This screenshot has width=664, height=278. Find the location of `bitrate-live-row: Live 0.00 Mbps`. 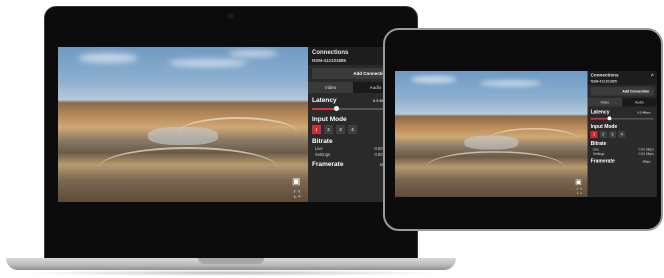

bitrate-live-row: Live 0.00 Mbps is located at coordinates (623, 149).